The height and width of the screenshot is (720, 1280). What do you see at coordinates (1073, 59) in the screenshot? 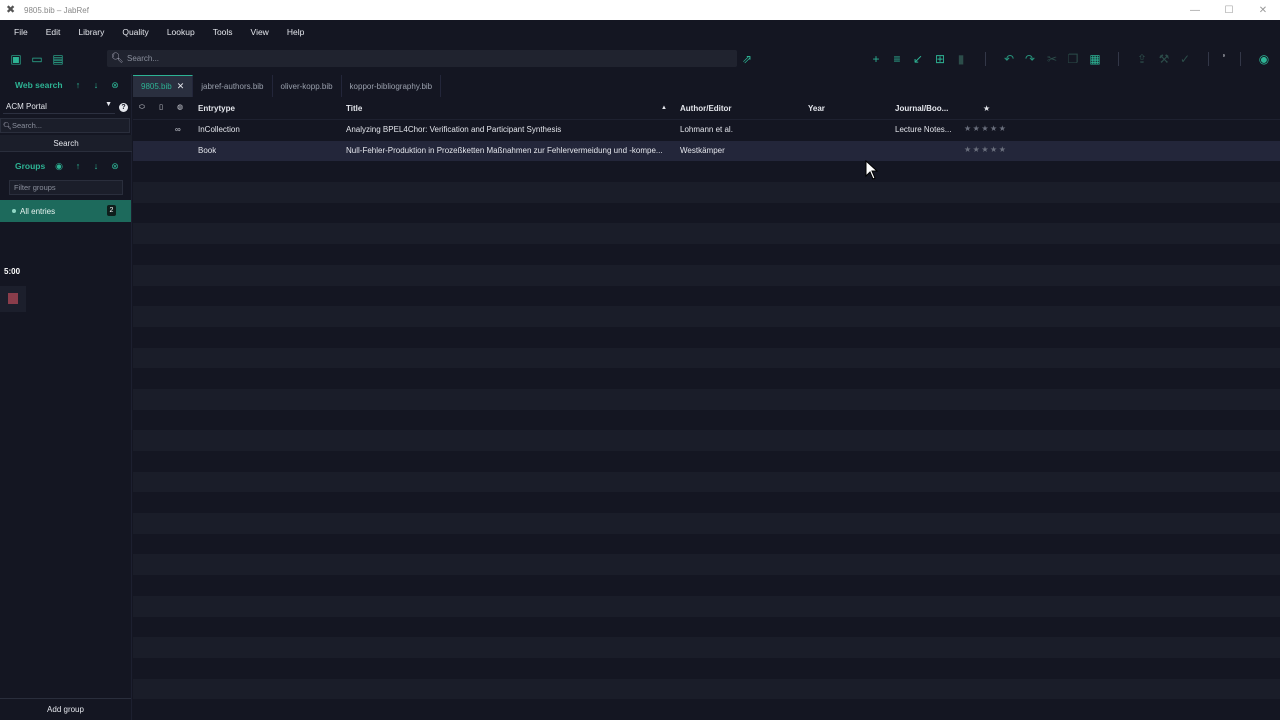
I see `copy-icon: ❐` at bounding box center [1073, 59].